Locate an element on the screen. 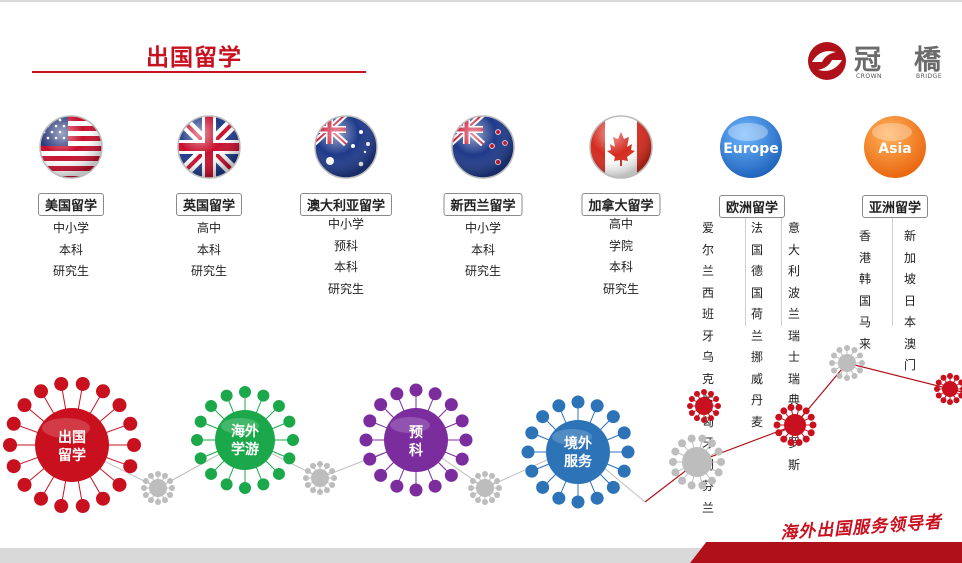 The width and height of the screenshot is (962, 563). service-study-abroad: 出国 留学 is located at coordinates (72, 445).